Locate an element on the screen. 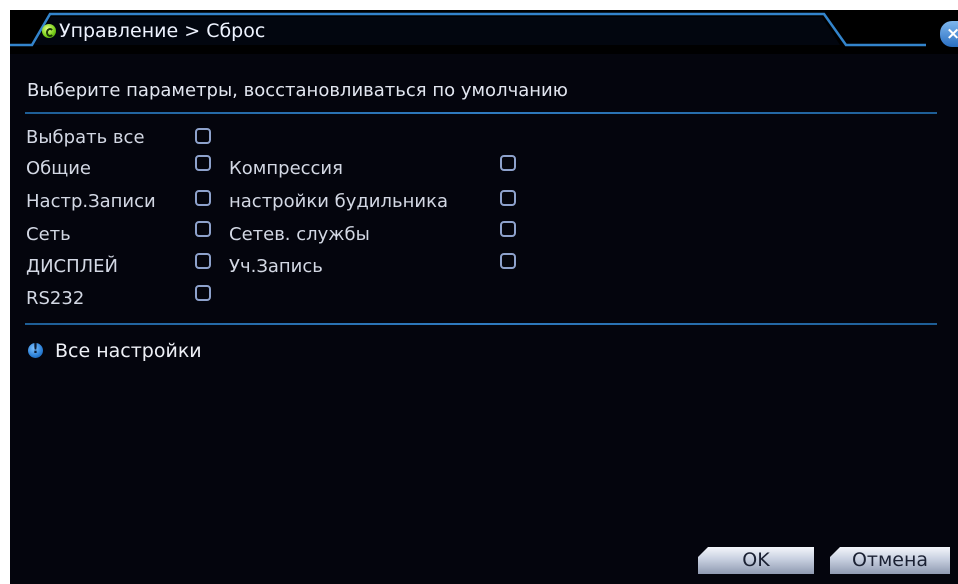 The width and height of the screenshot is (958, 584). alarm-settings-label: настройки будильника is located at coordinates (338, 201).